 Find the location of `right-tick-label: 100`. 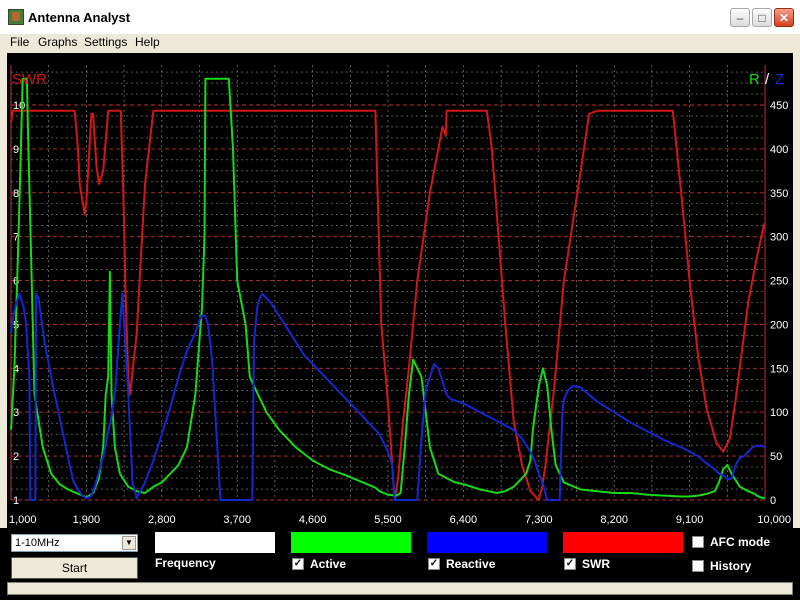

right-tick-label: 100 is located at coordinates (779, 413).